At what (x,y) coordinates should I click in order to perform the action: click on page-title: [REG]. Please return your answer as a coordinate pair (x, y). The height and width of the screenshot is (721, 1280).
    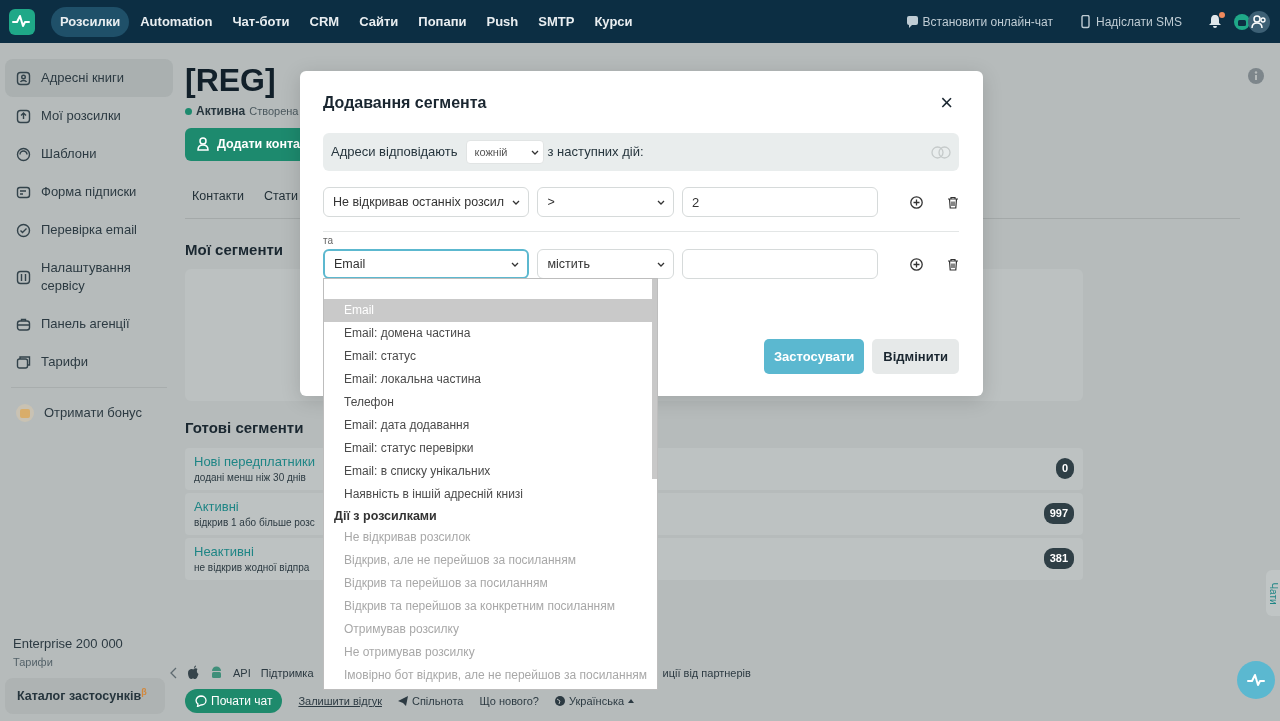
    Looking at the image, I should click on (230, 80).